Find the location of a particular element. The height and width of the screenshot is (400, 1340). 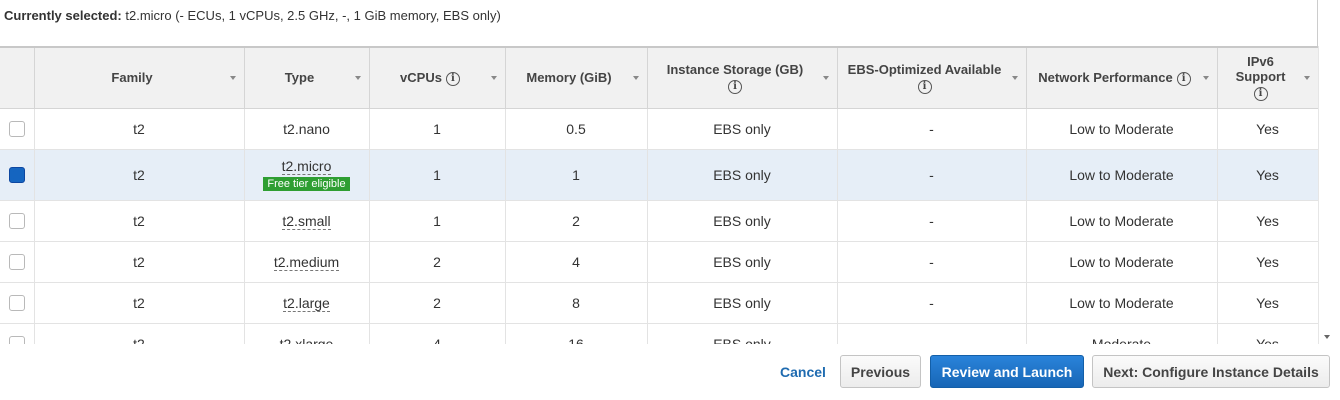

type-cell: t2.small is located at coordinates (307, 221).